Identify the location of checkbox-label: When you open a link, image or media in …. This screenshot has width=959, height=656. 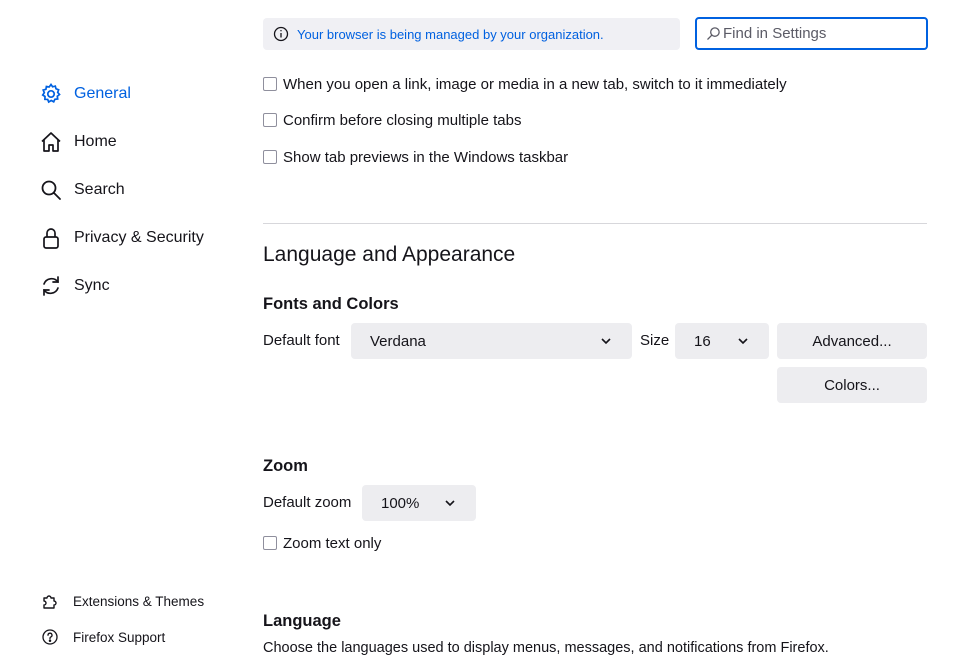
(535, 84).